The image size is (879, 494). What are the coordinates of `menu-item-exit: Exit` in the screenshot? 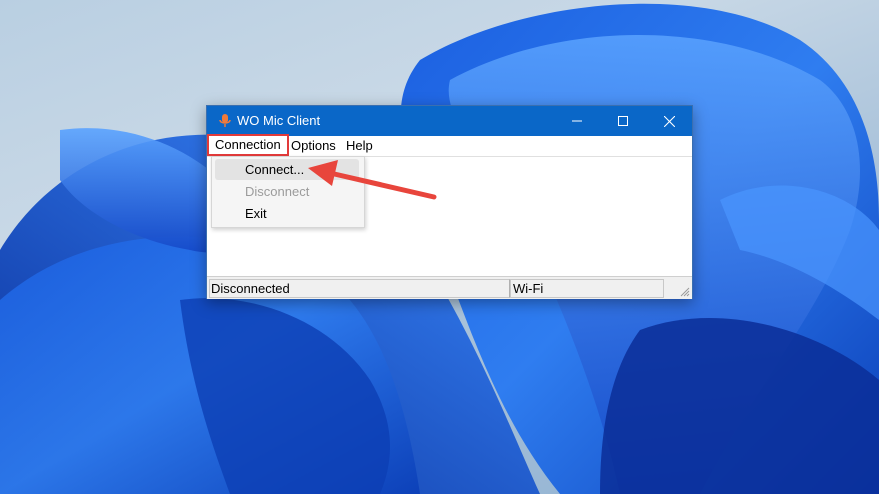 It's located at (287, 213).